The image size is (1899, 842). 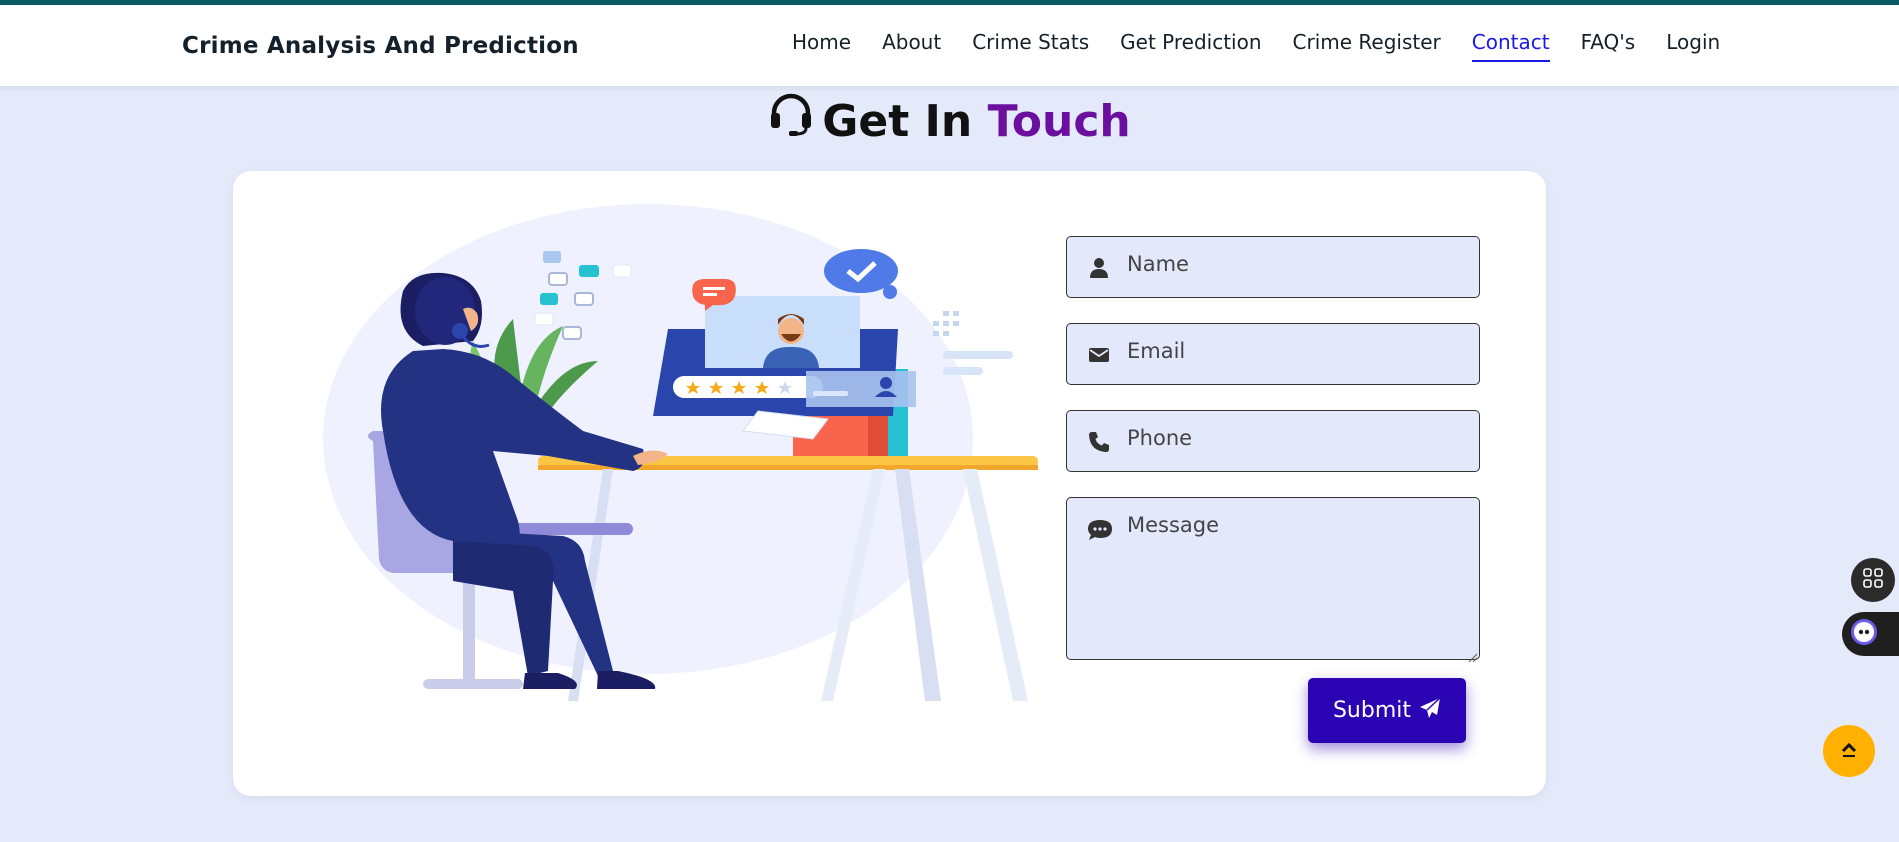 I want to click on name-placeholder: Name, so click(x=1158, y=264).